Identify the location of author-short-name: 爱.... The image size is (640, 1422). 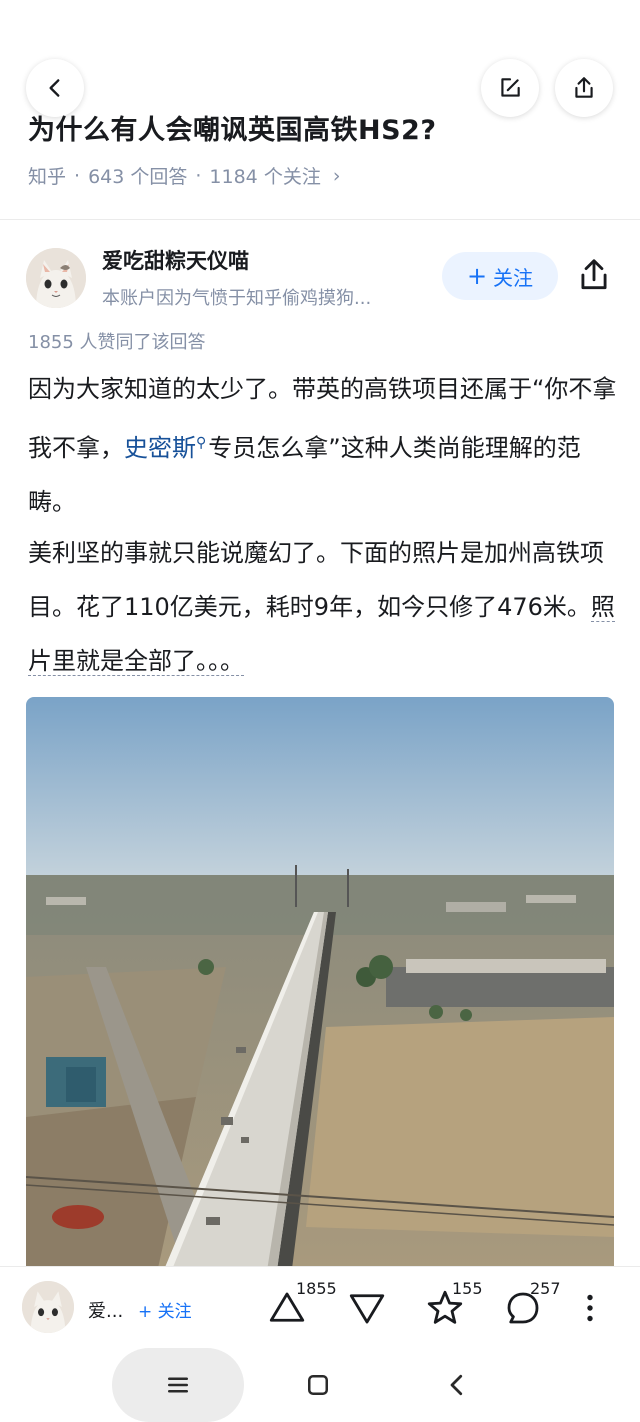
(105, 1310).